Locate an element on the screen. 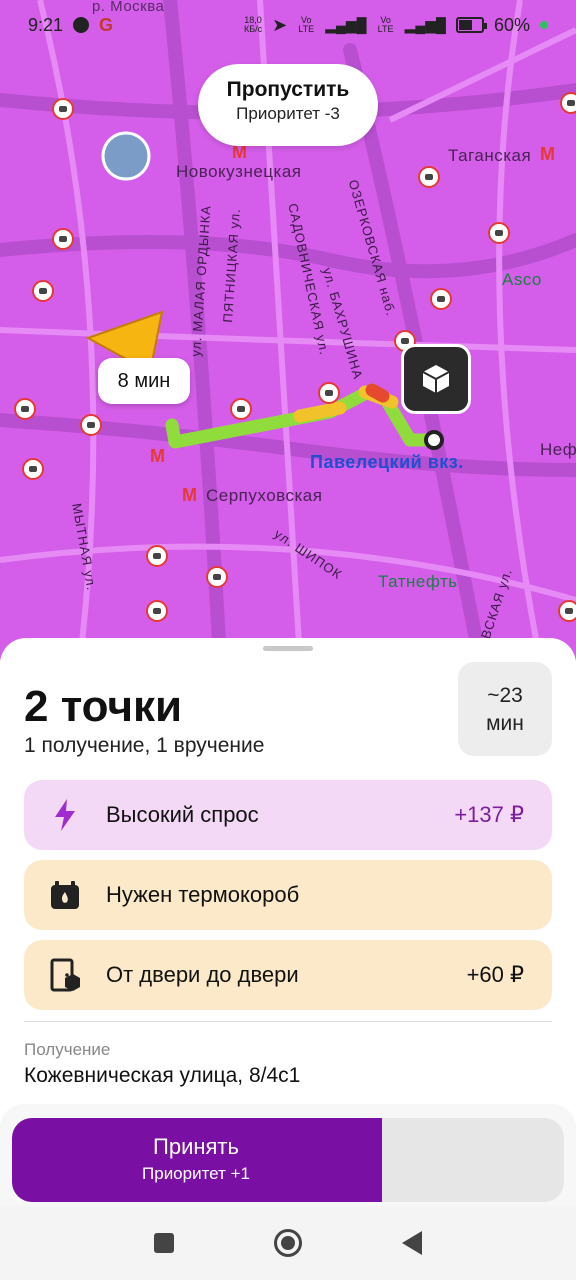 The height and width of the screenshot is (1280, 576). accept-button: Принять Приоритет +1 is located at coordinates (288, 1160).